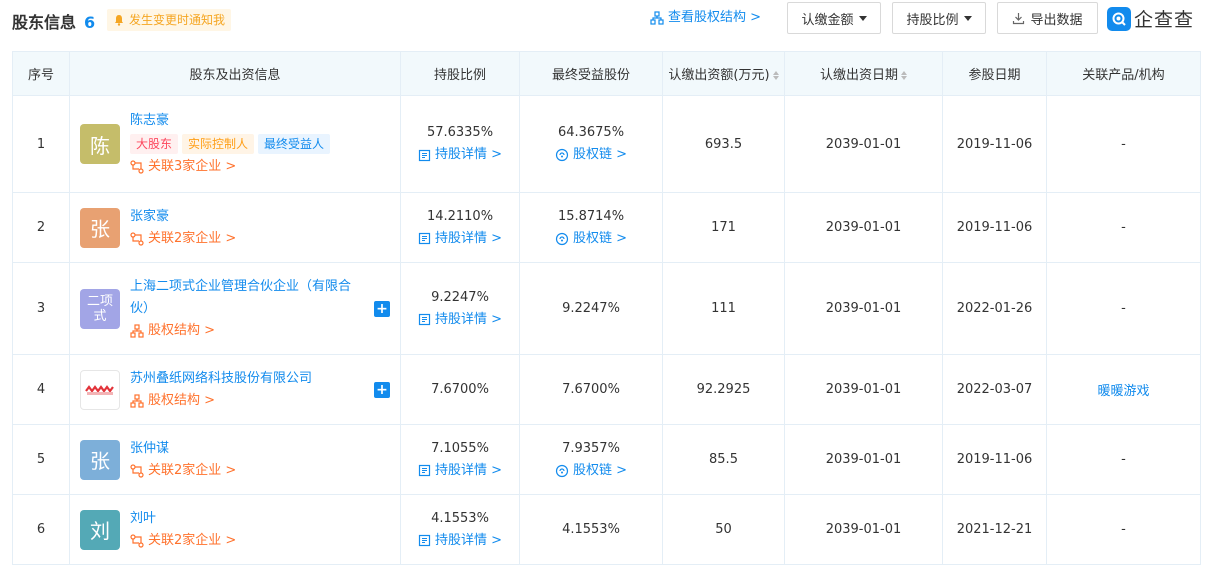  What do you see at coordinates (90, 22) in the screenshot?
I see `shareholder-count: 6` at bounding box center [90, 22].